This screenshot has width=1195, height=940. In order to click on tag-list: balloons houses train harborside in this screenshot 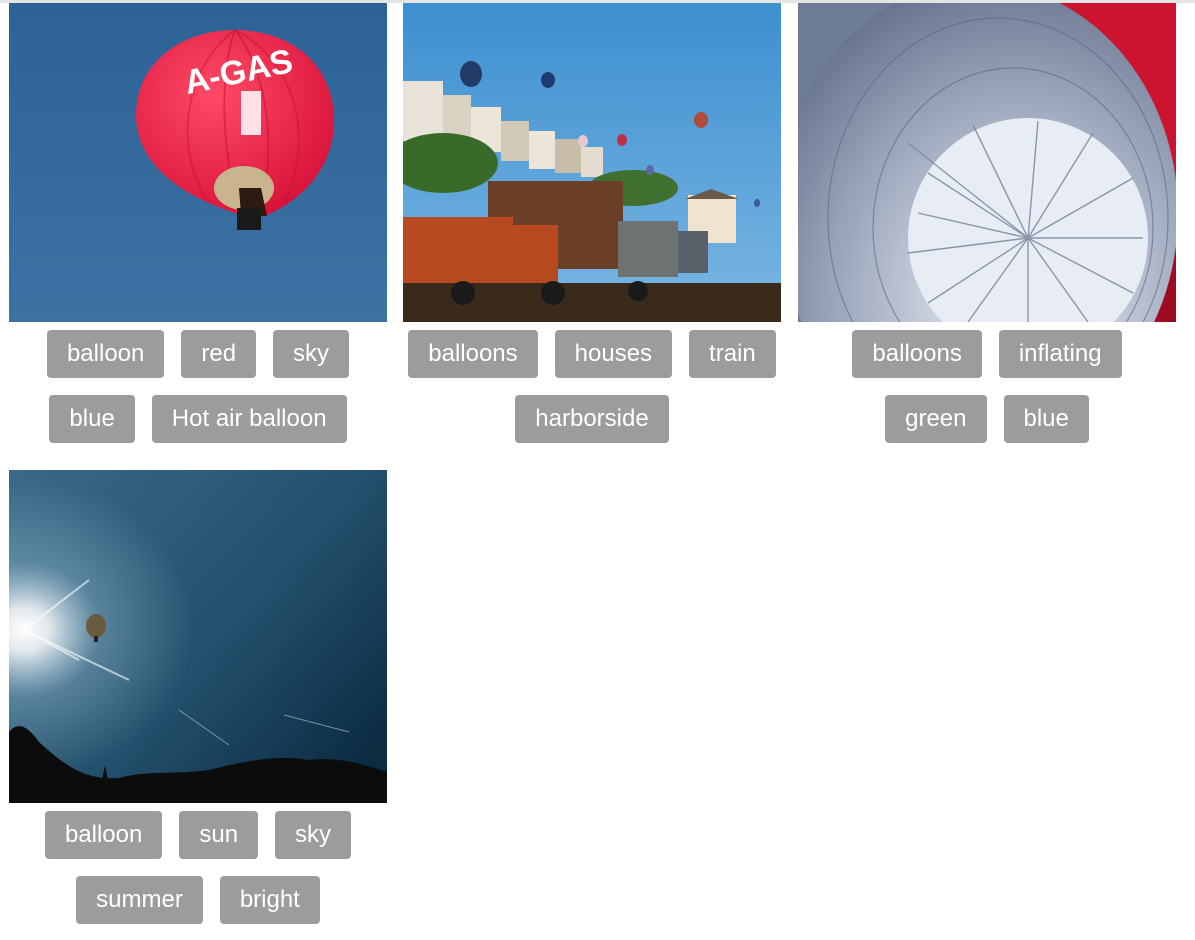, I will do `click(592, 382)`.